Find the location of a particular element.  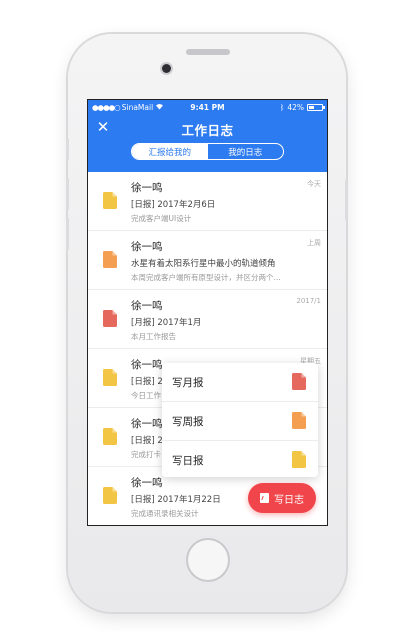

phone-speaker is located at coordinates (208, 52).